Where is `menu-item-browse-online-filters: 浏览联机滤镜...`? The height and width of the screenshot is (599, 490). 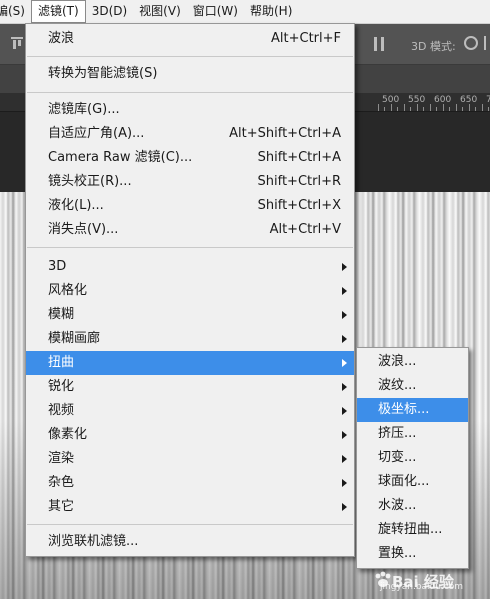
menu-item-browse-online-filters: 浏览联机滤镜... is located at coordinates (190, 542).